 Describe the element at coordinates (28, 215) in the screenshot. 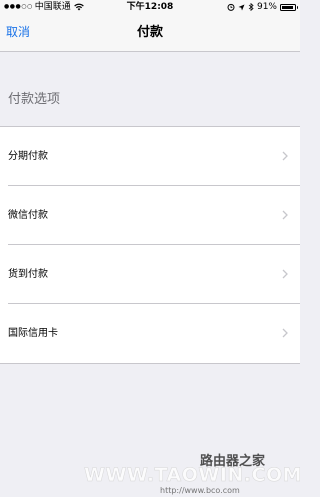

I see `option-label: 微信付款` at that location.